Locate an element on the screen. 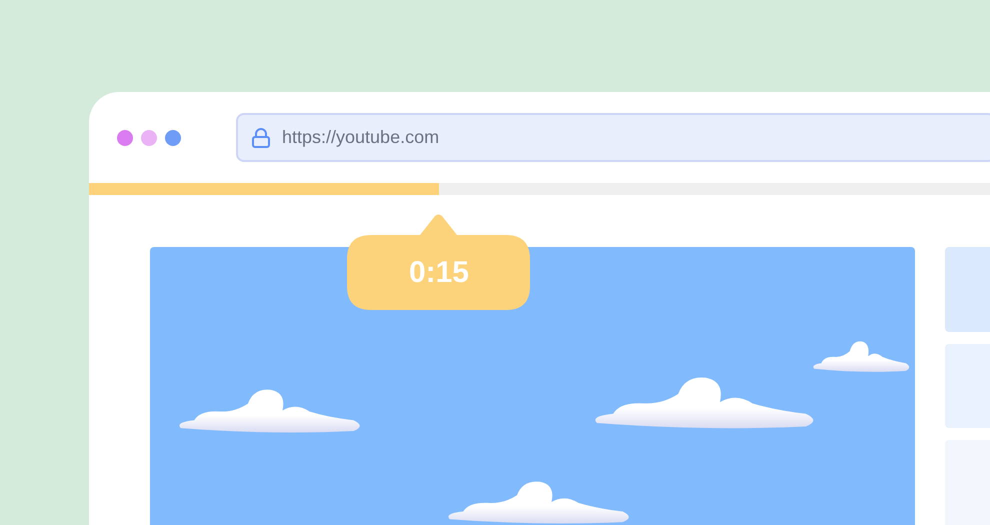 This screenshot has height=525, width=990. url-text: https://youtube.com is located at coordinates (361, 137).